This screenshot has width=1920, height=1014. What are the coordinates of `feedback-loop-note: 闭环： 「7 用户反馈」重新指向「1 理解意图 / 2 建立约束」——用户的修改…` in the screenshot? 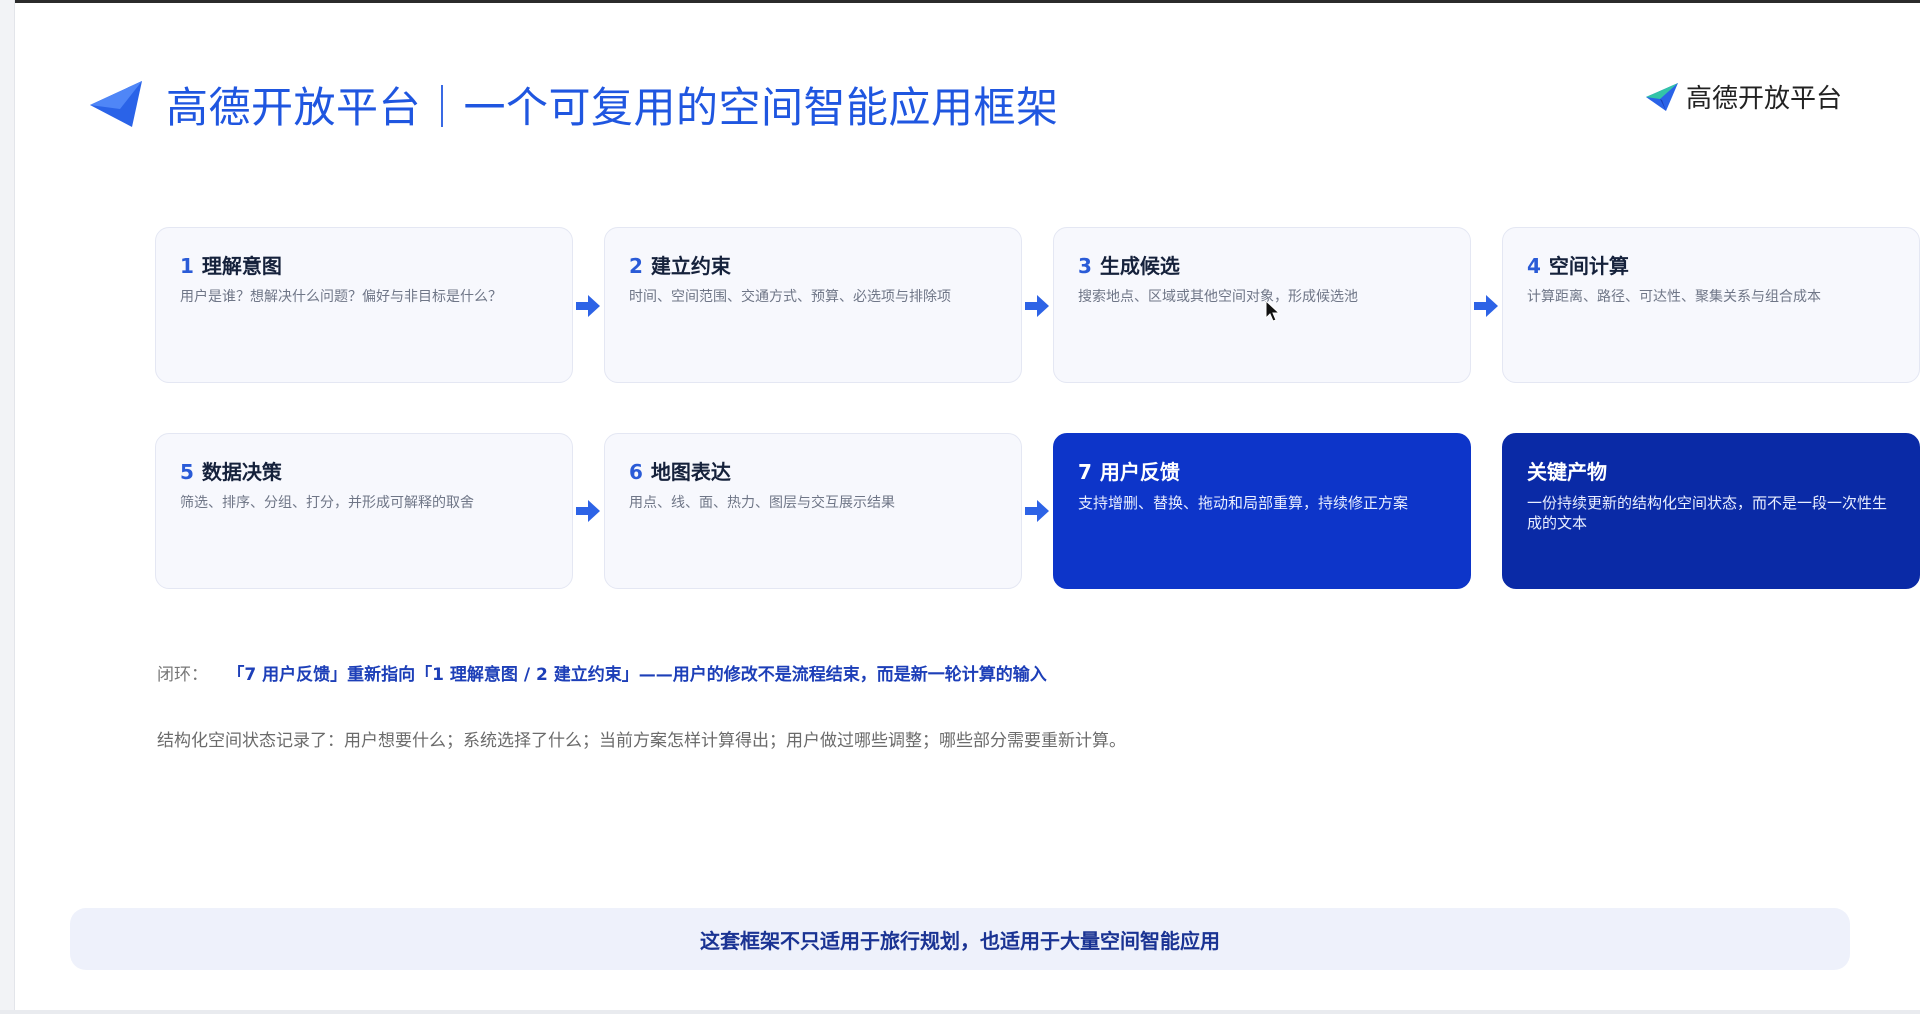 It's located at (602, 672).